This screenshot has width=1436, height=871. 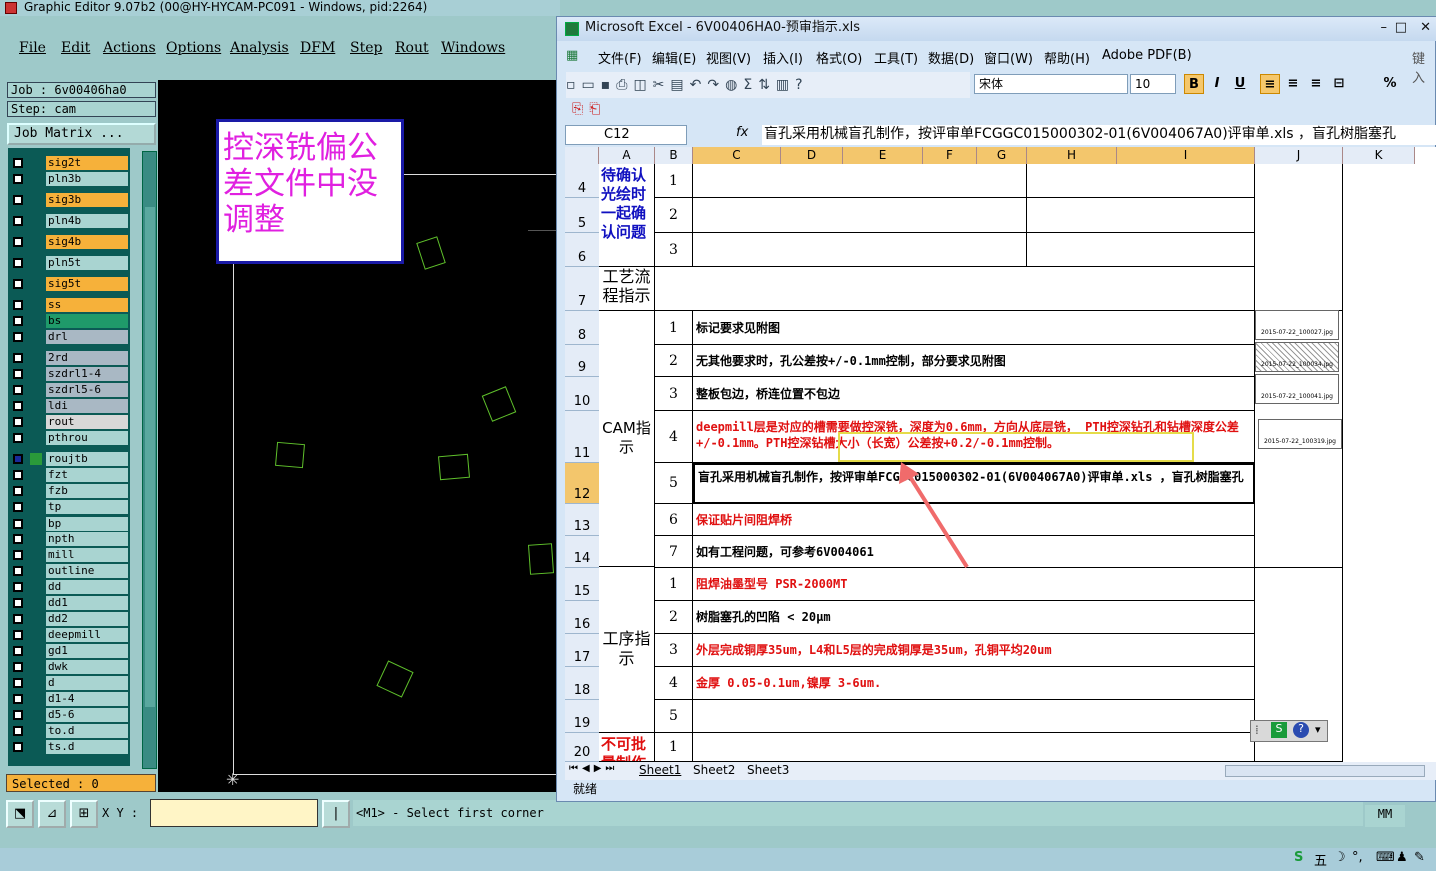 I want to click on row-header: 16, so click(x=582, y=617).